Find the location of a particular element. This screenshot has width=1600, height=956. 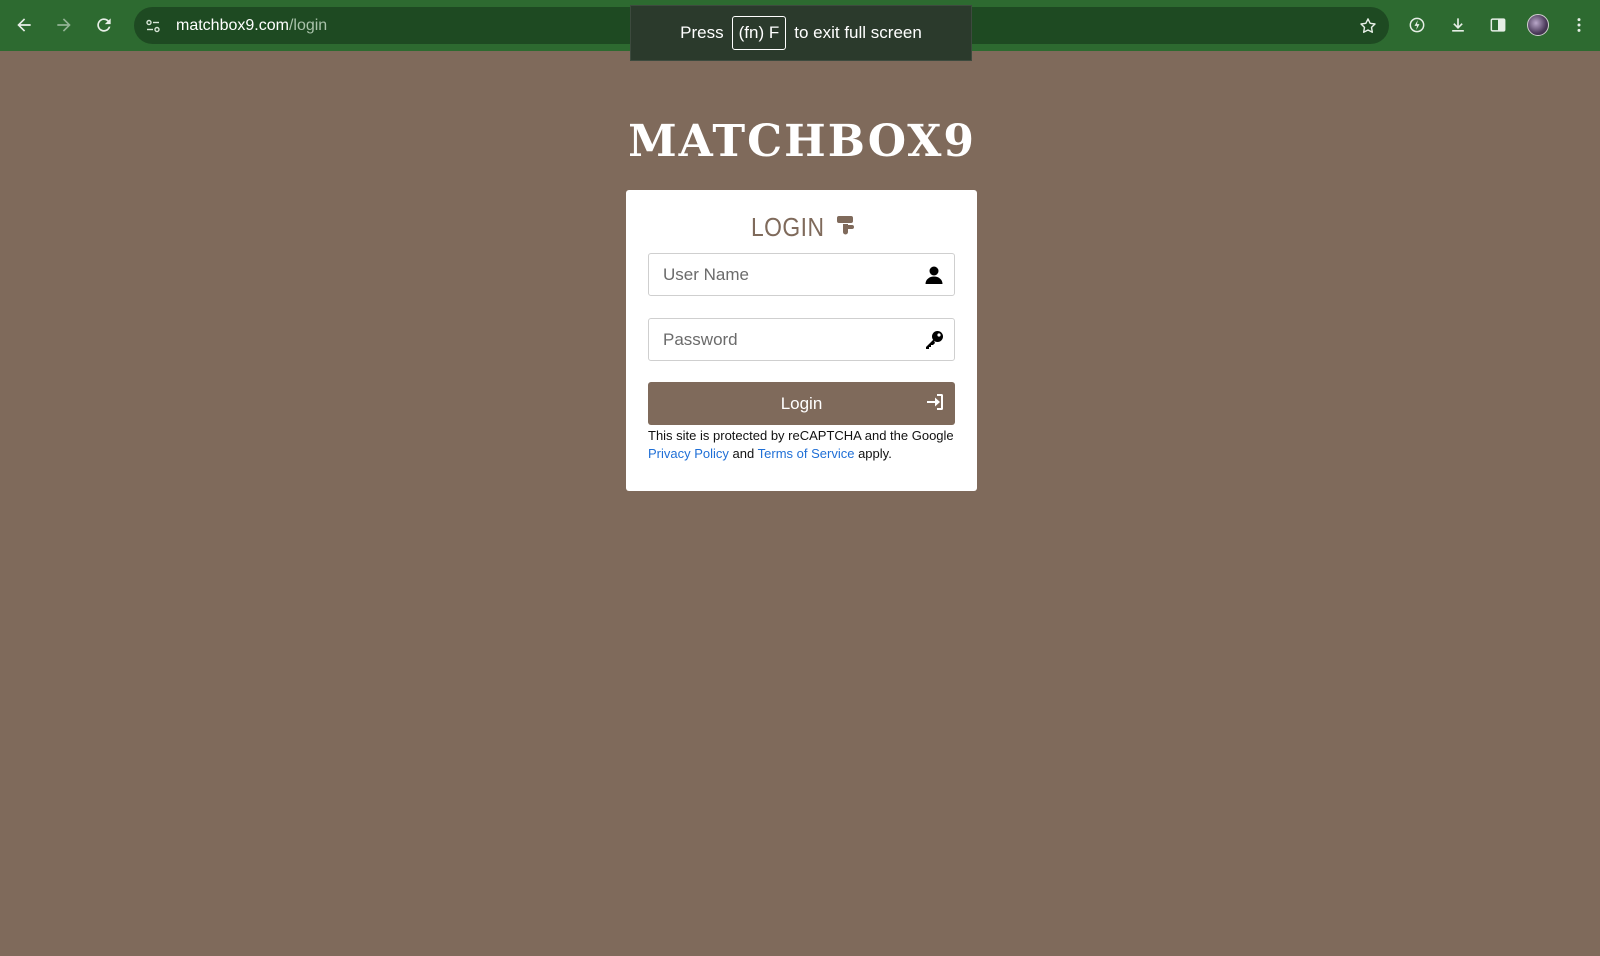

forward-button is located at coordinates (64, 25).